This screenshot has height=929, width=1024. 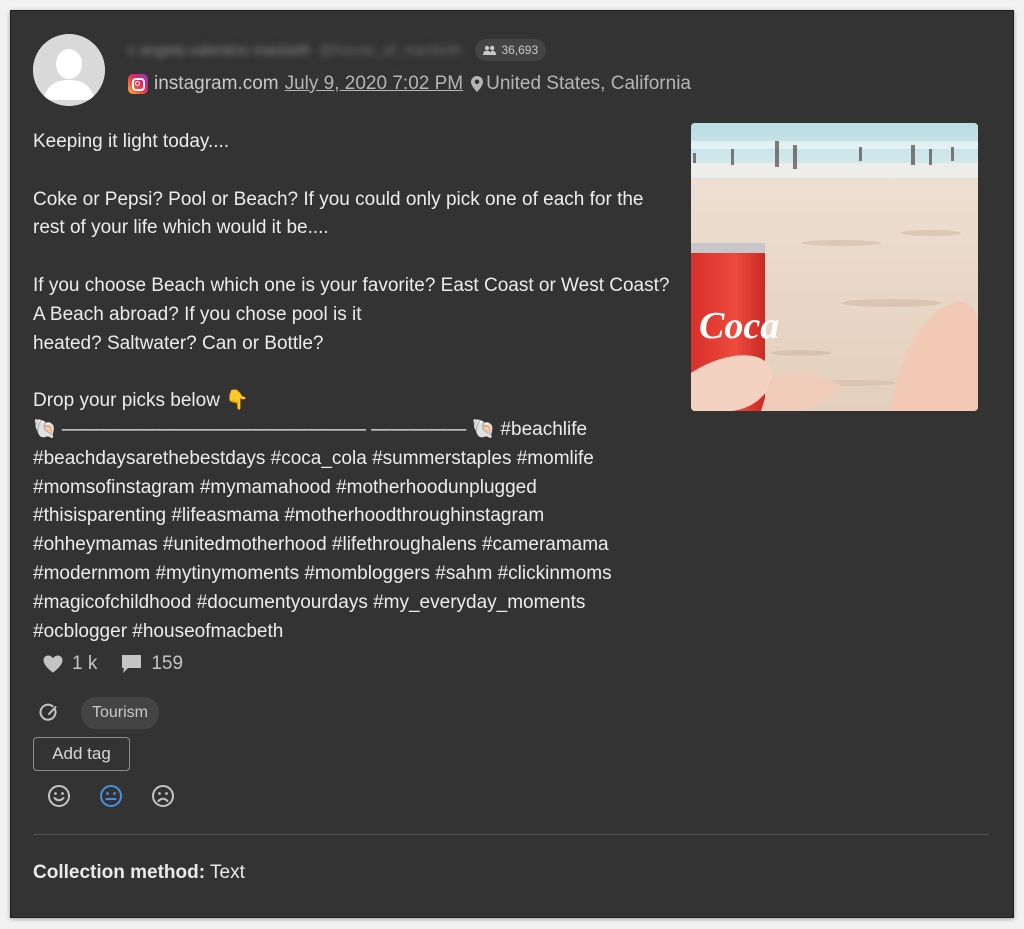 I want to click on location: United States, California, so click(x=581, y=84).